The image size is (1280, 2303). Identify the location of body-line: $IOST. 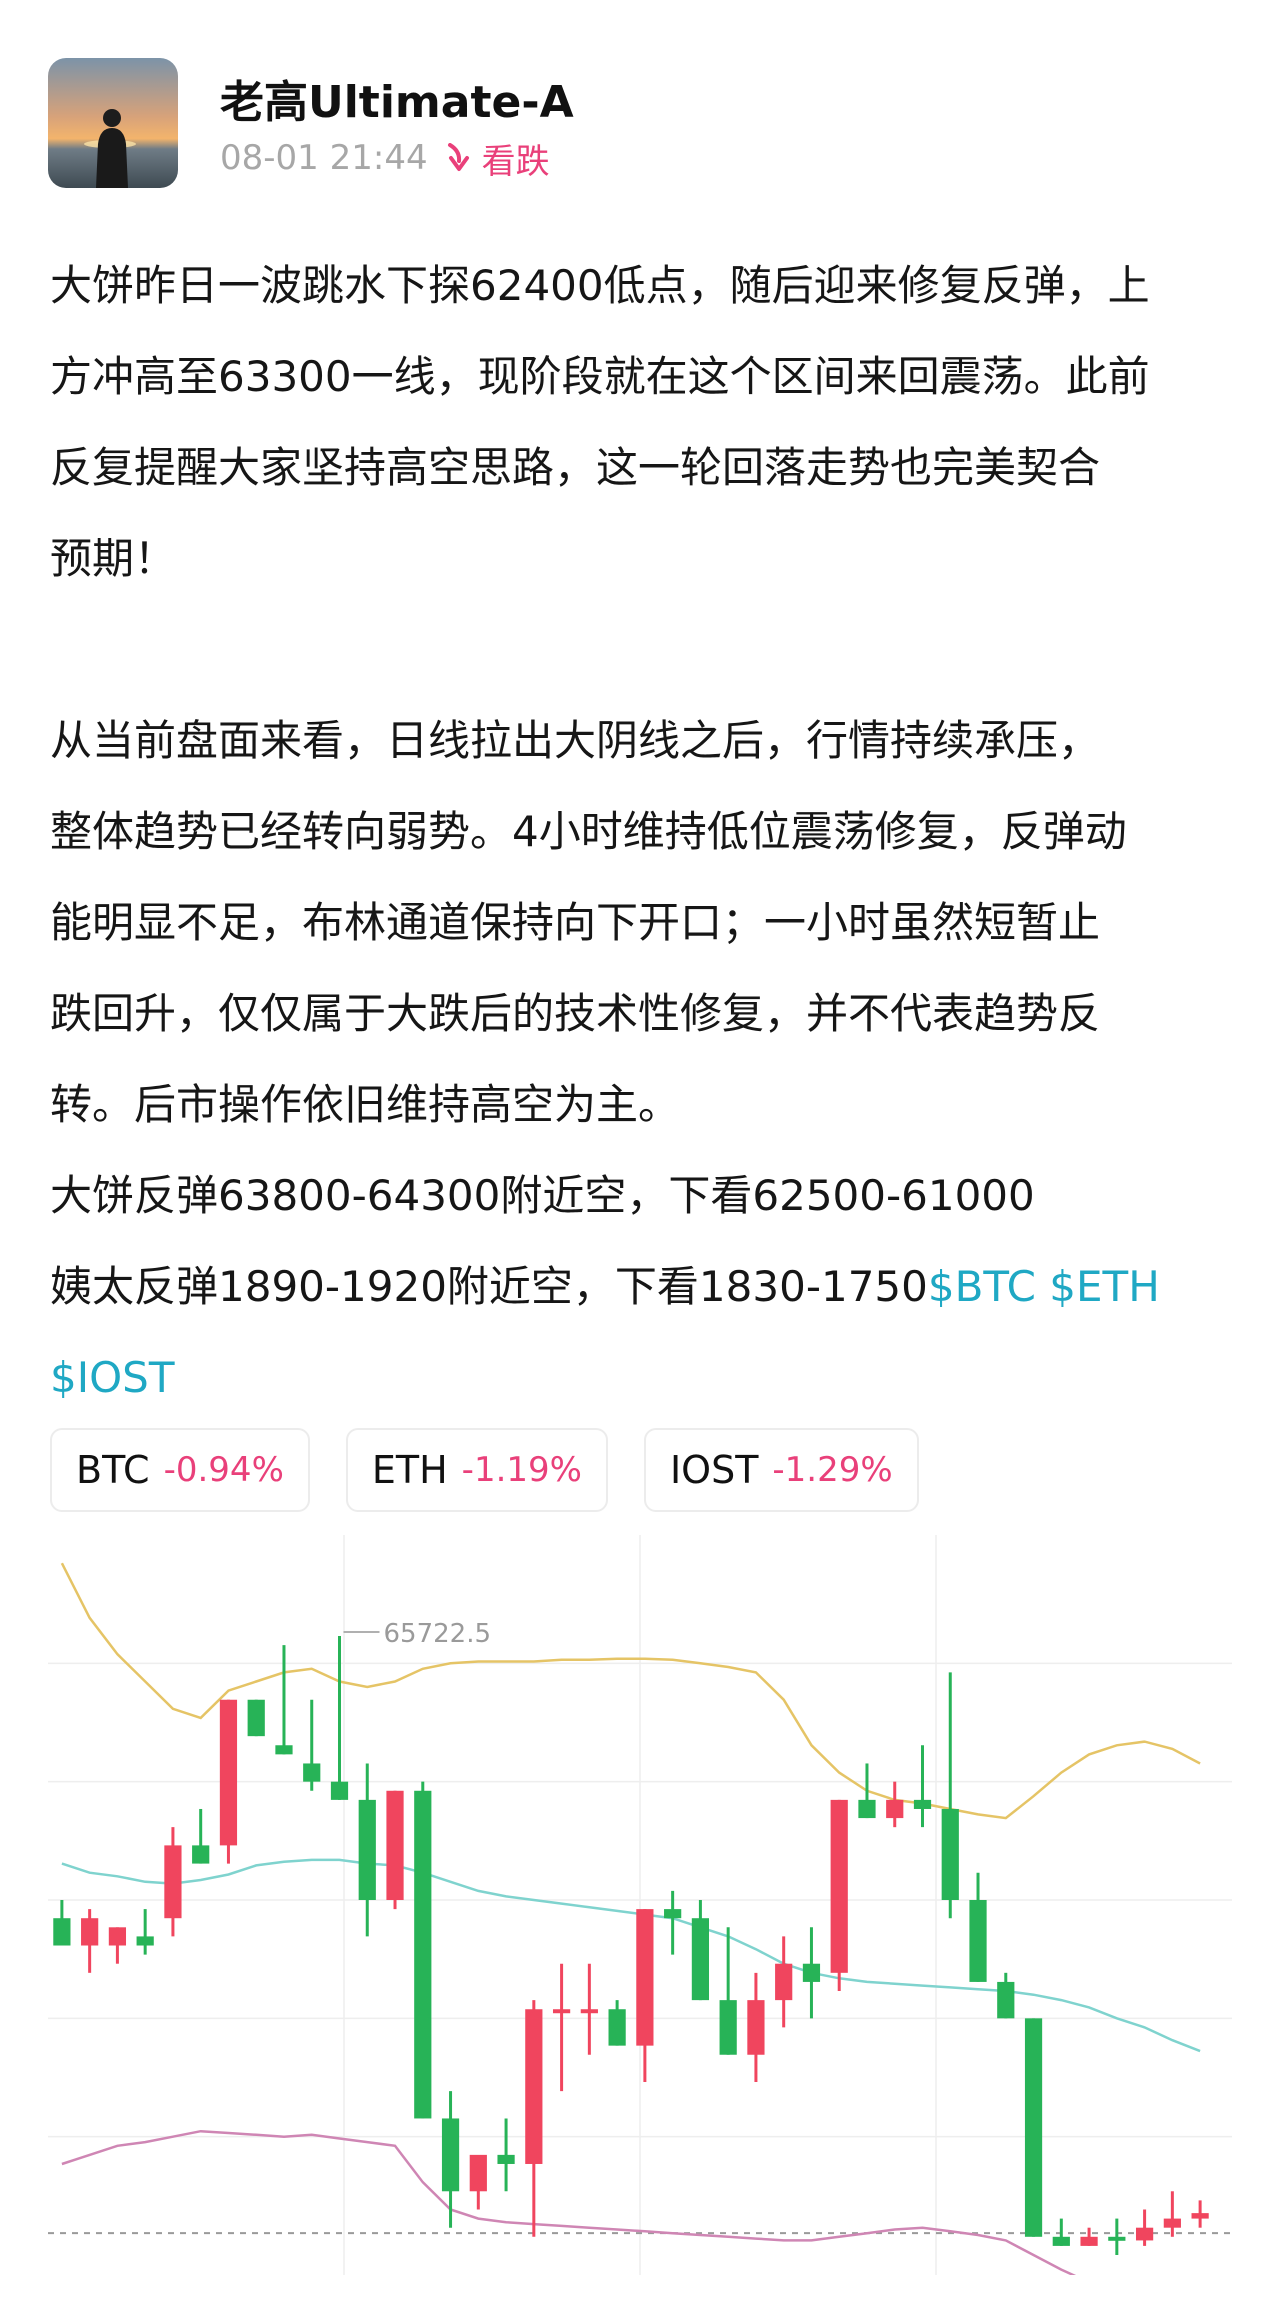
(642, 1377).